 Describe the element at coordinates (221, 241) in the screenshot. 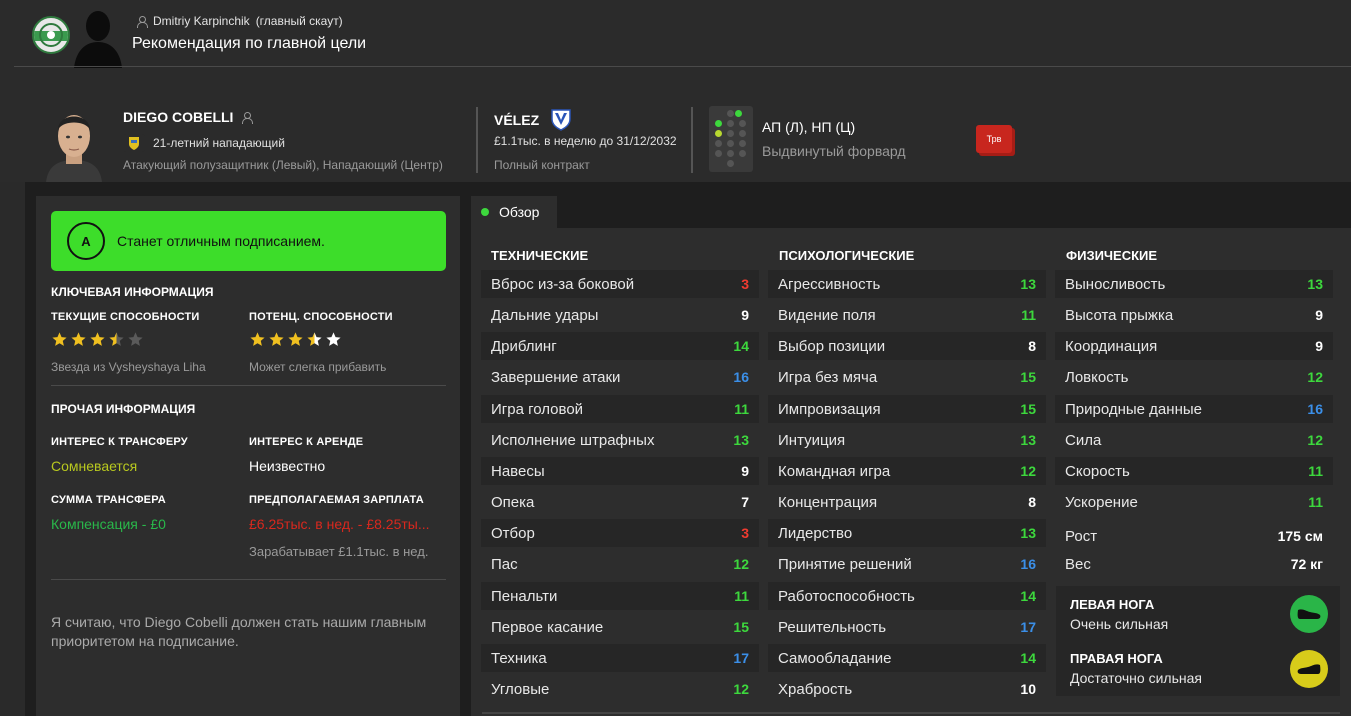

I see `grade-text: Станет отличным подписанием.` at that location.